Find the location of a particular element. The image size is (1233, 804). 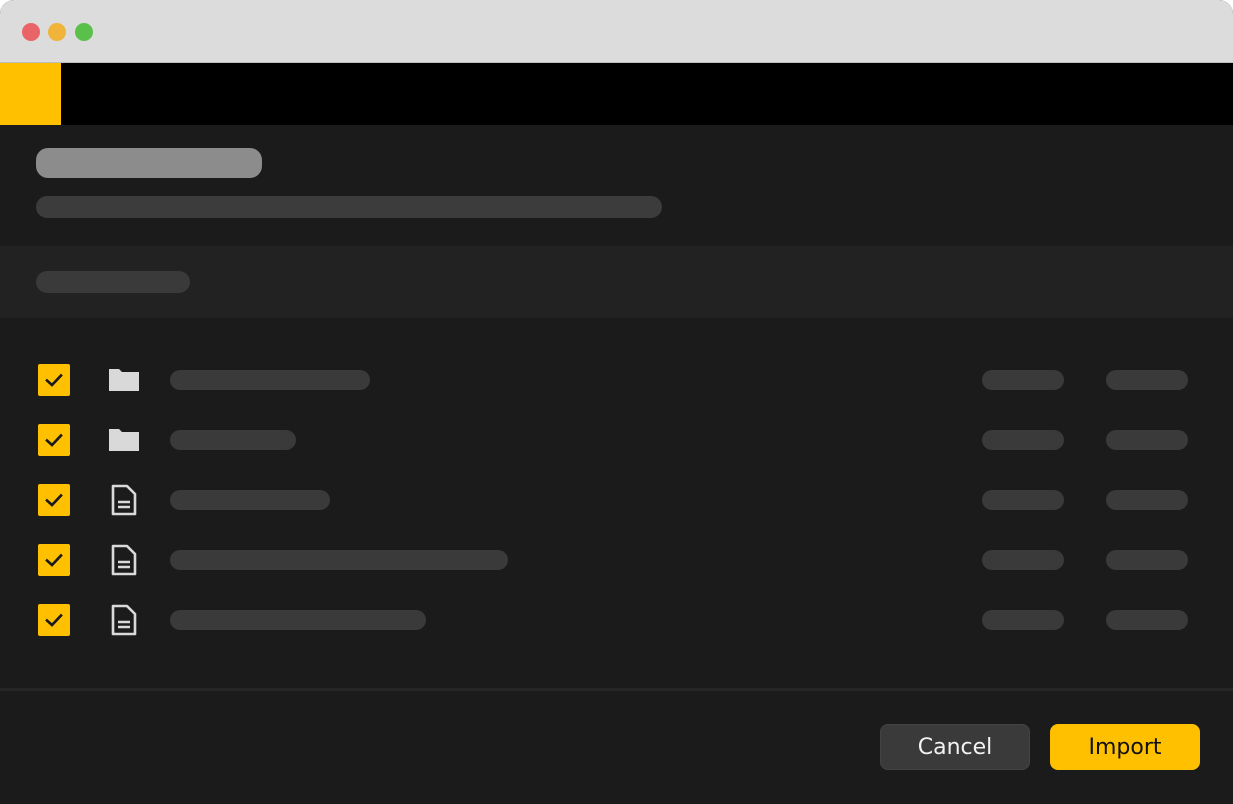

dialog-title-placeholder is located at coordinates (149, 163).